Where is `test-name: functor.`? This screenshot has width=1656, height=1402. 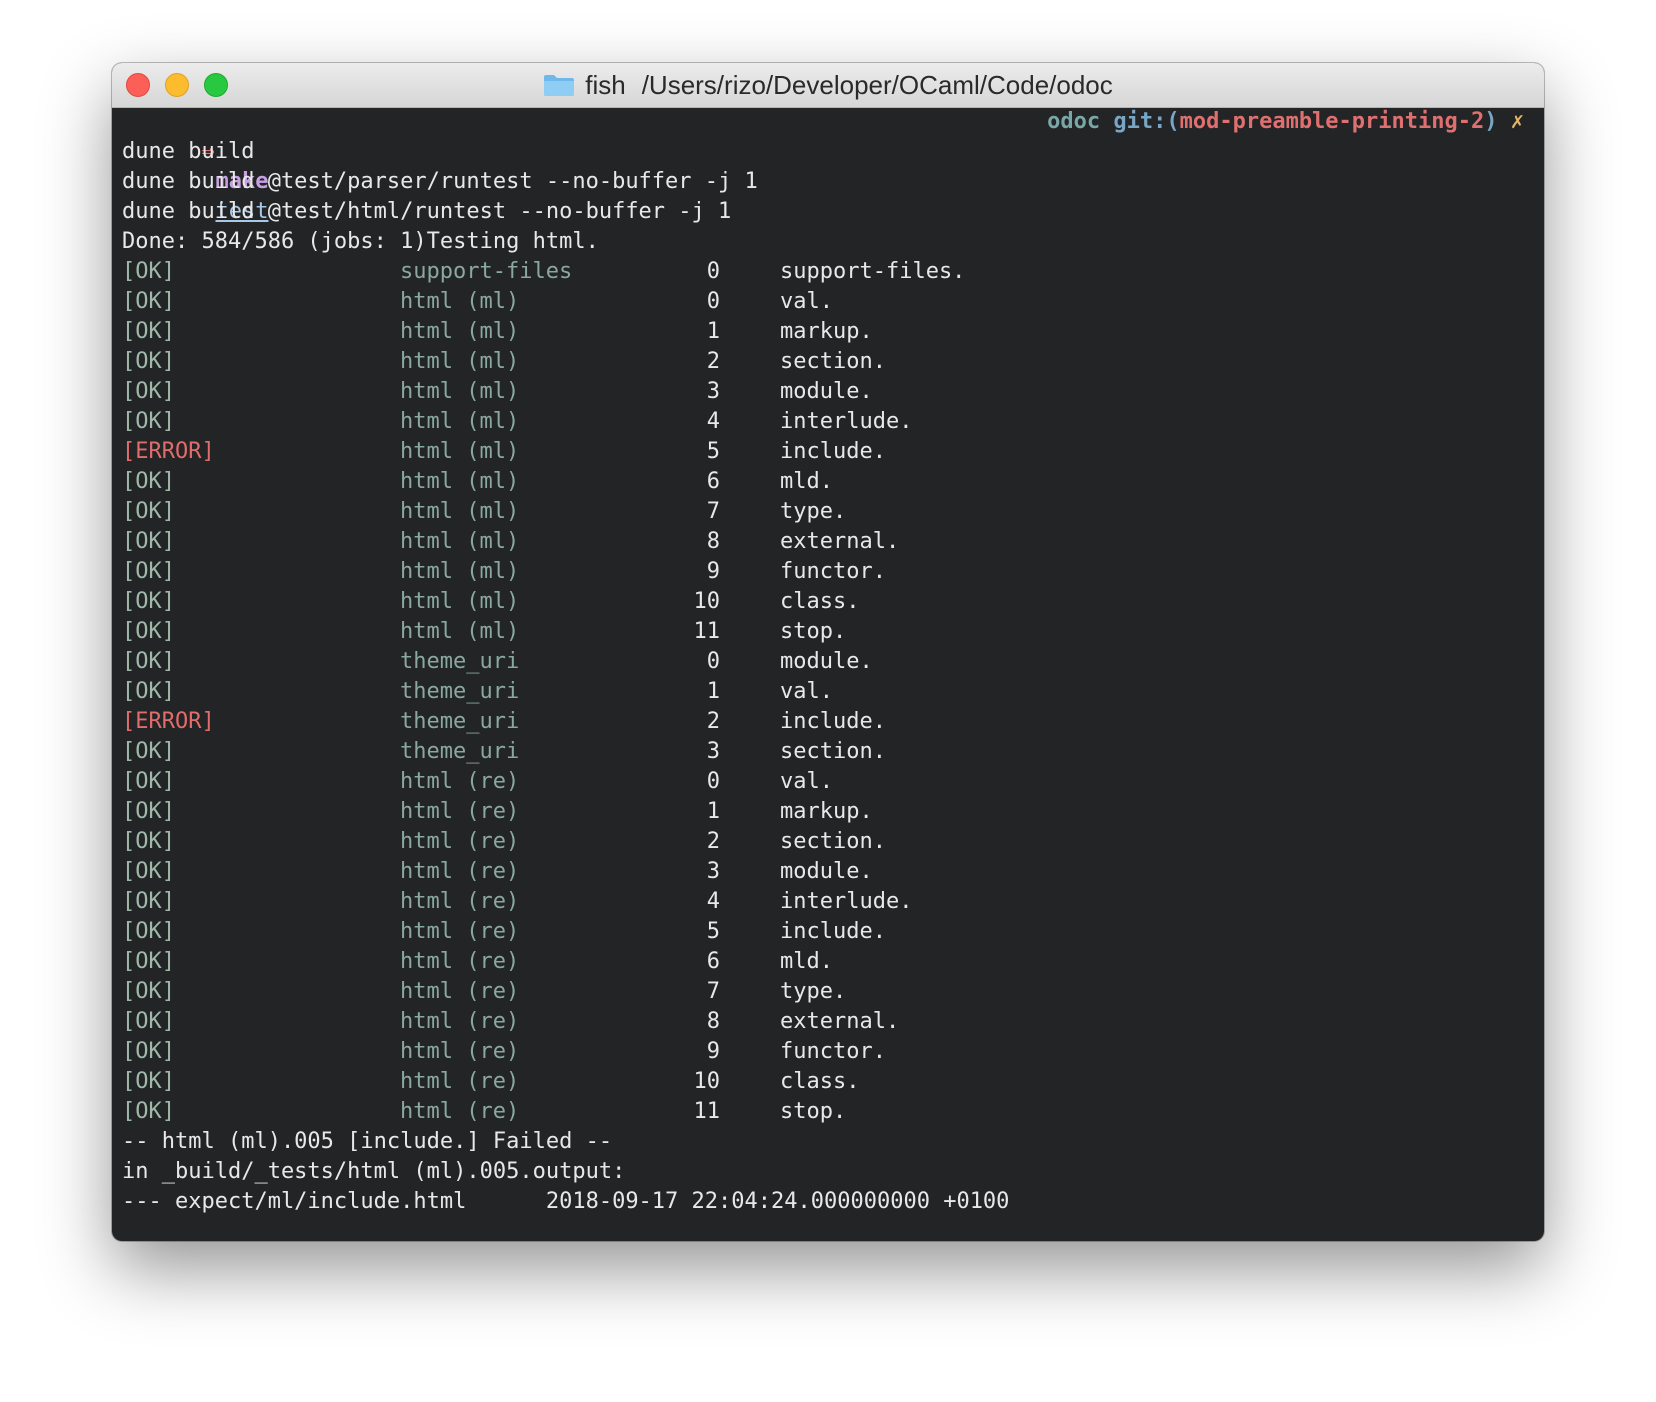
test-name: functor. is located at coordinates (833, 571).